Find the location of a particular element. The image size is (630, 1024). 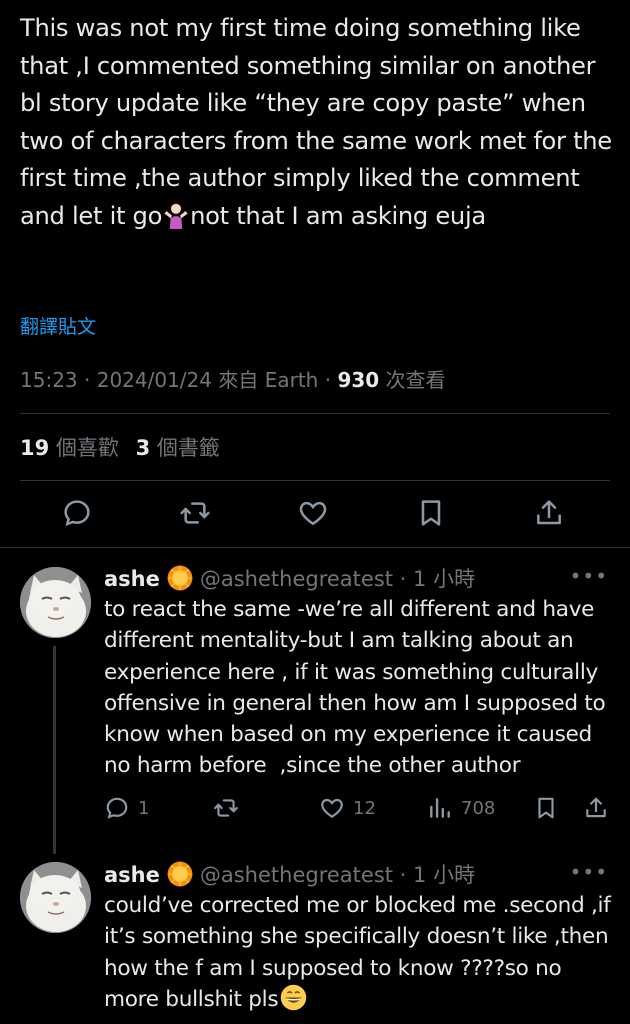

tweet-time: 15:23 is located at coordinates (49, 380).